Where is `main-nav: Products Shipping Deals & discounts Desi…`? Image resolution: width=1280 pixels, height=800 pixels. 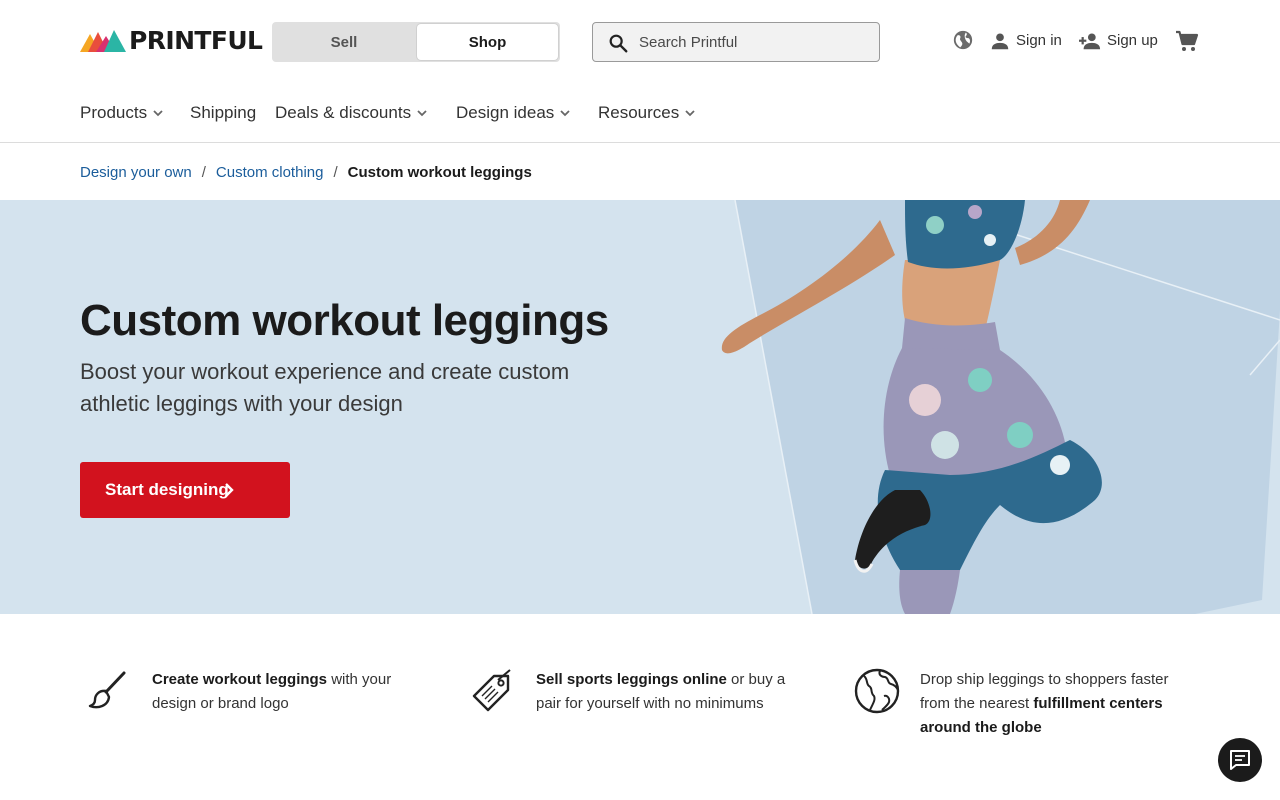 main-nav: Products Shipping Deals & discounts Desi… is located at coordinates (640, 113).